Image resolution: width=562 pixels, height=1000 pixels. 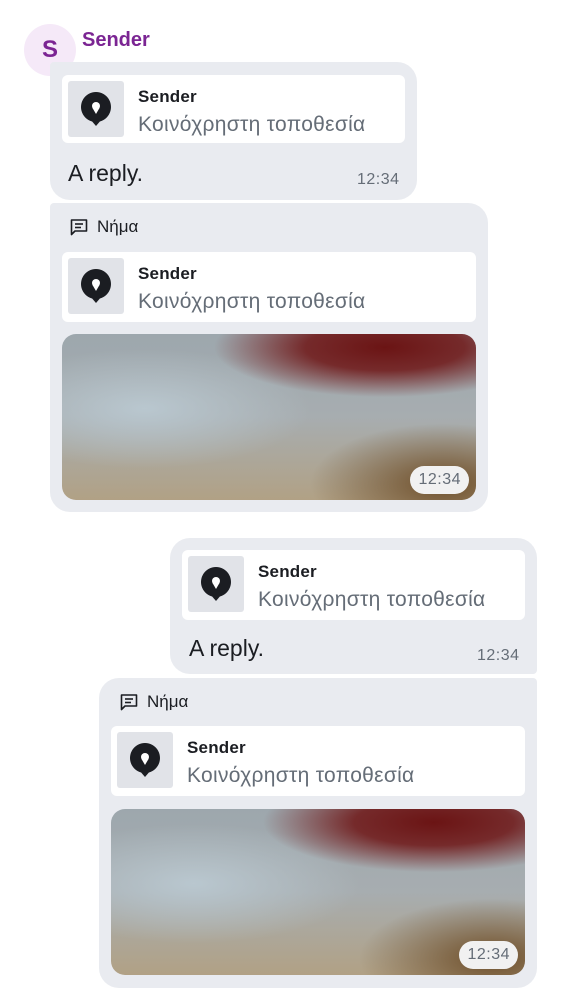 What do you see at coordinates (49, 49) in the screenshot?
I see `avatar-initial: S` at bounding box center [49, 49].